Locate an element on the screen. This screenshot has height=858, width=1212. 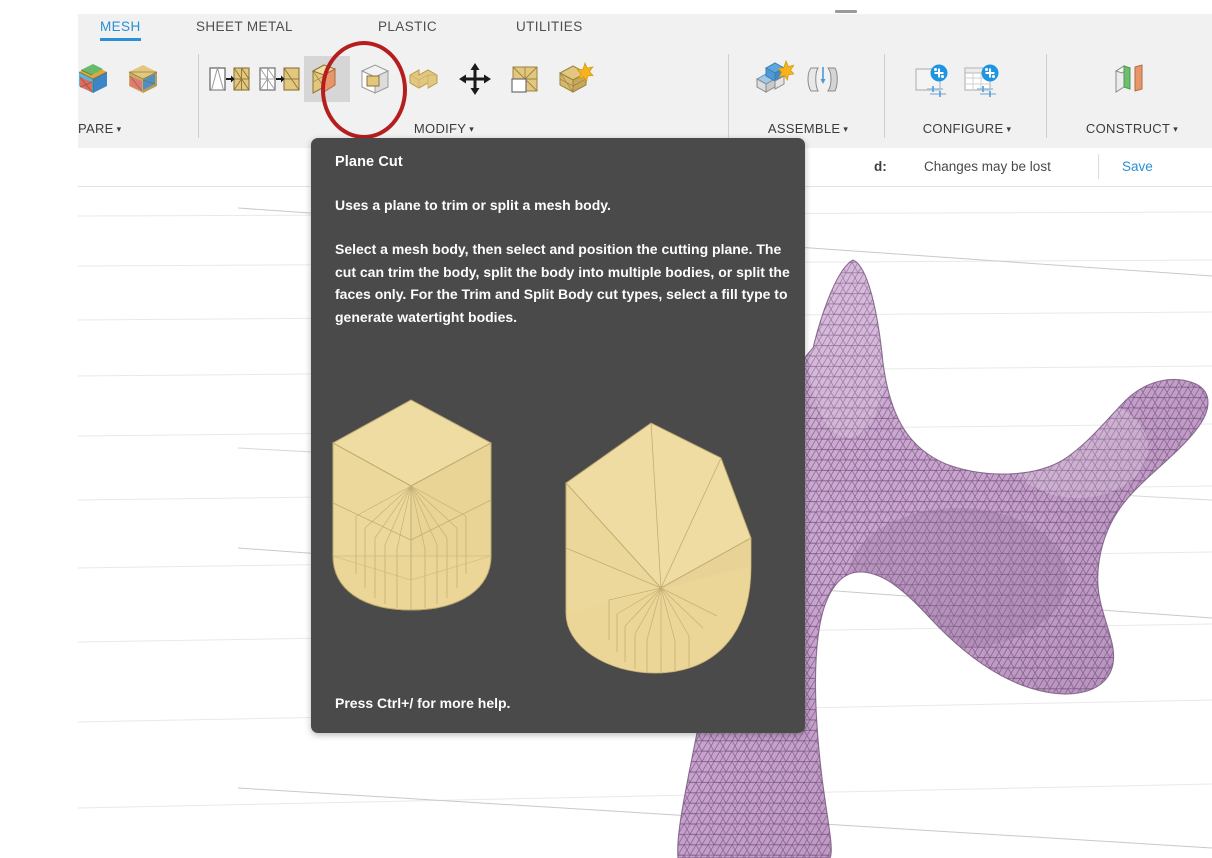
tab-active-underline is located at coordinates (120, 39).